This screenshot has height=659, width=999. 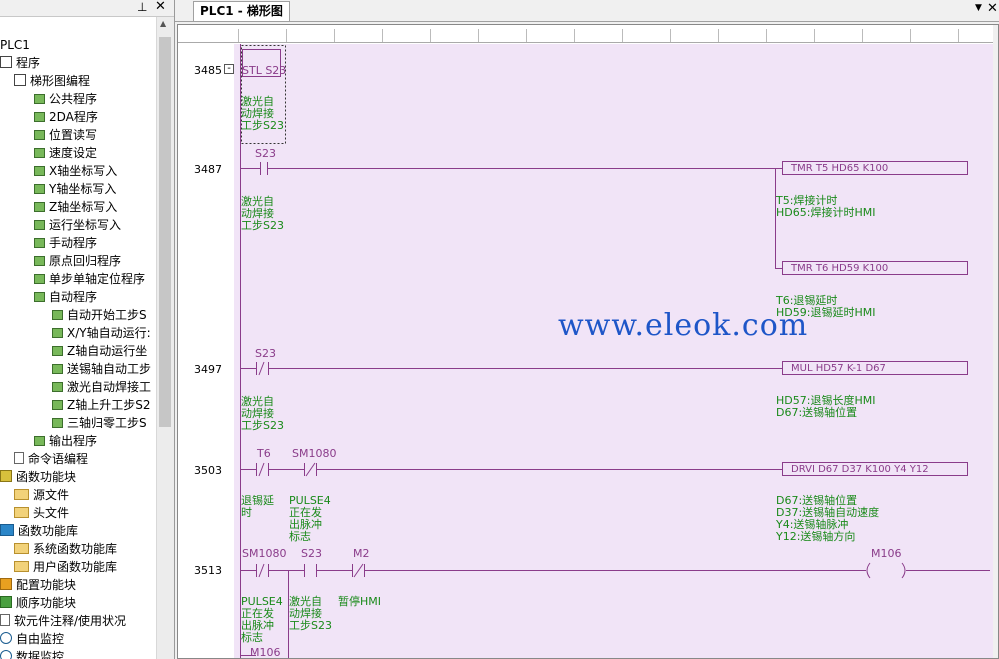 I want to click on contact-label: T6, so click(x=264, y=453).